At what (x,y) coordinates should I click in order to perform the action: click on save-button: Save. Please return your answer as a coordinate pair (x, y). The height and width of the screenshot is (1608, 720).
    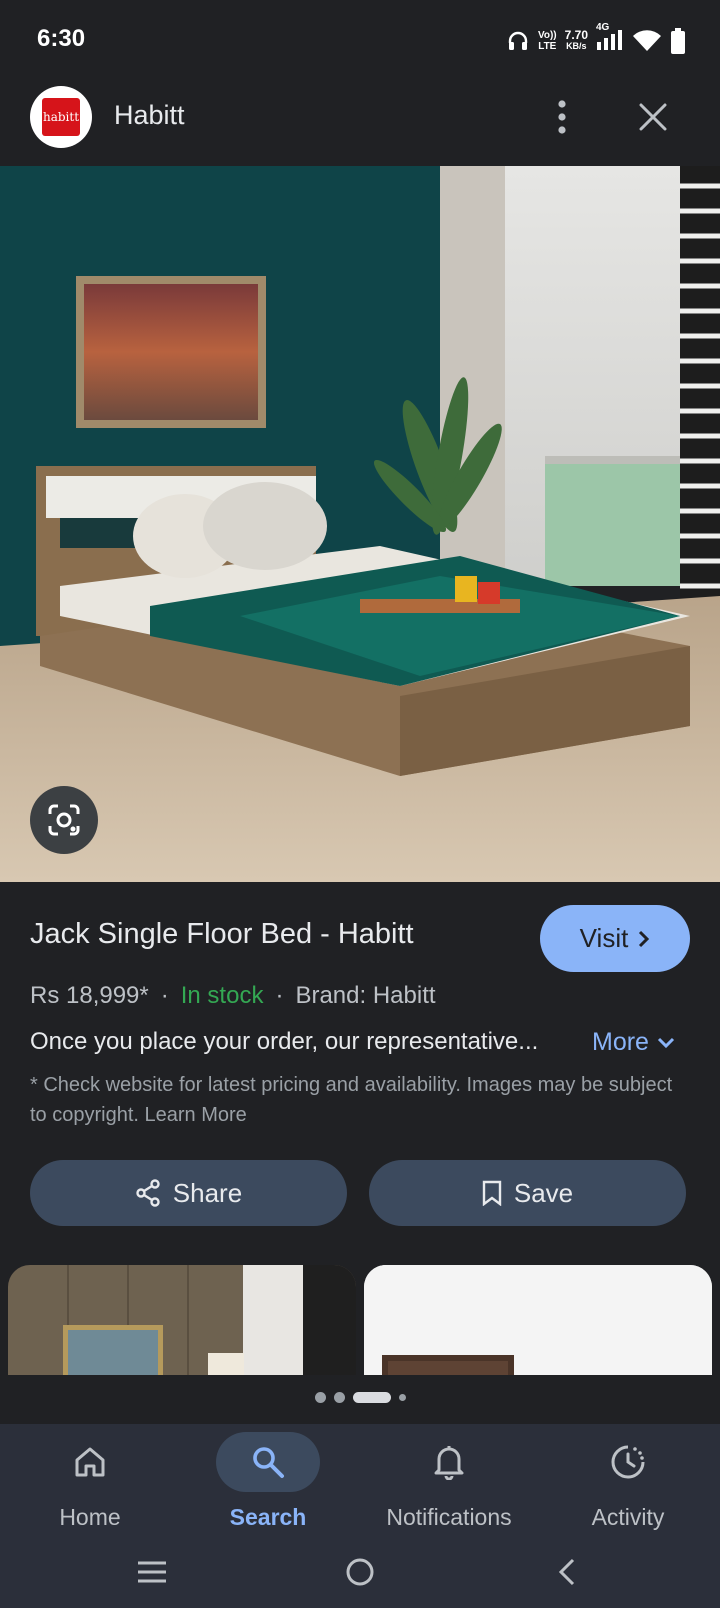
    Looking at the image, I should click on (527, 1193).